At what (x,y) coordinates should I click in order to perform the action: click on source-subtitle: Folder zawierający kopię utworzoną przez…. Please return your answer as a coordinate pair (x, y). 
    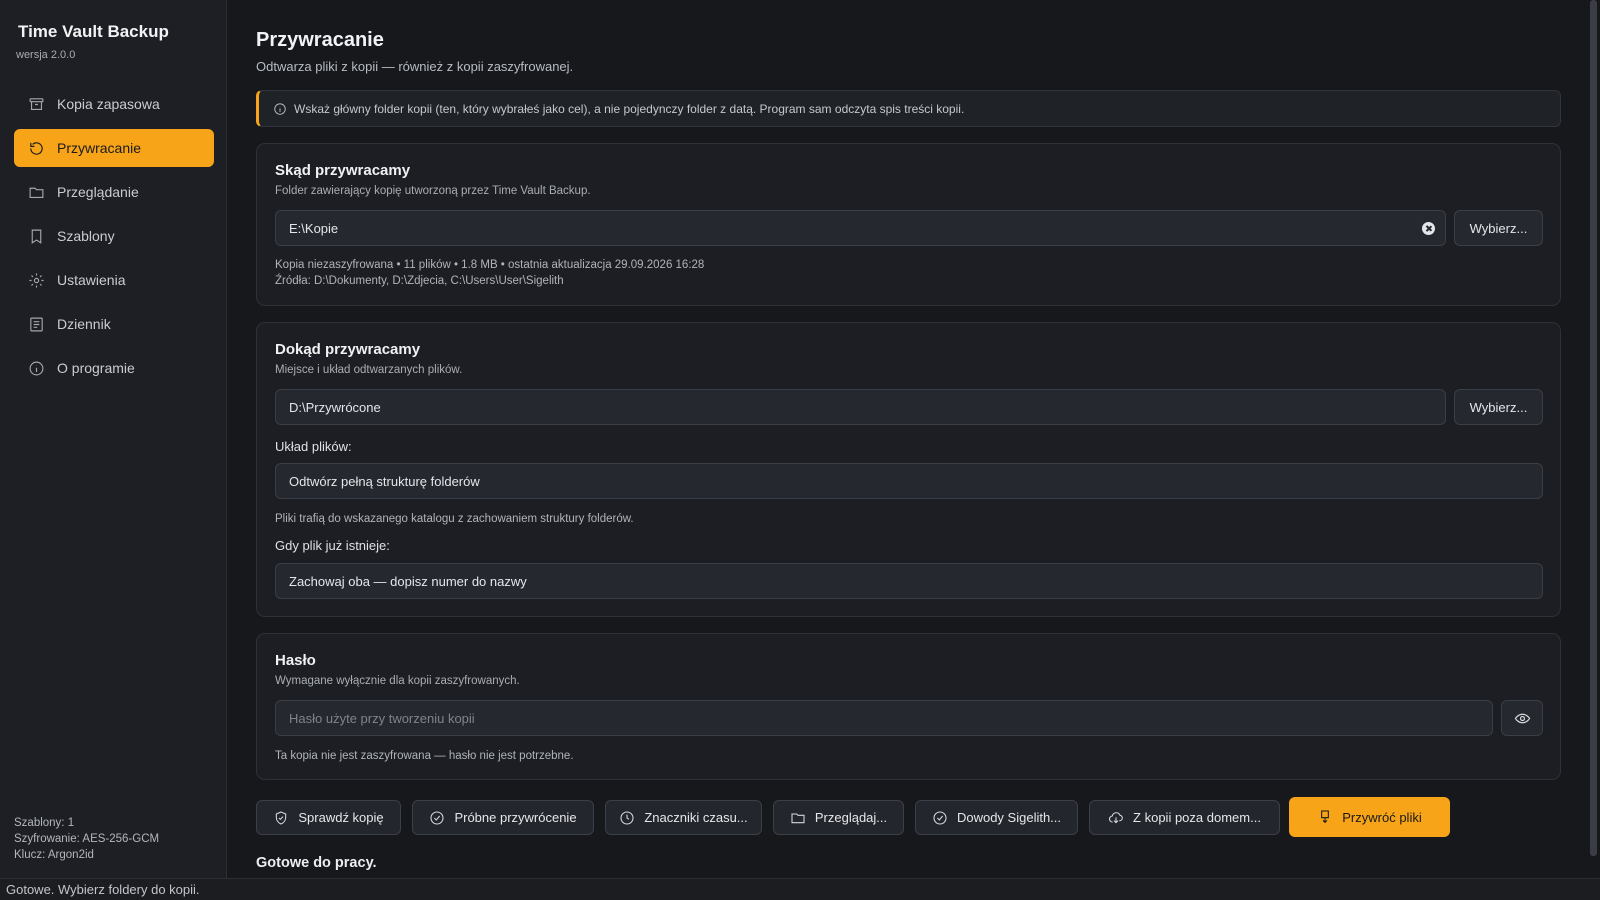
    Looking at the image, I should click on (433, 191).